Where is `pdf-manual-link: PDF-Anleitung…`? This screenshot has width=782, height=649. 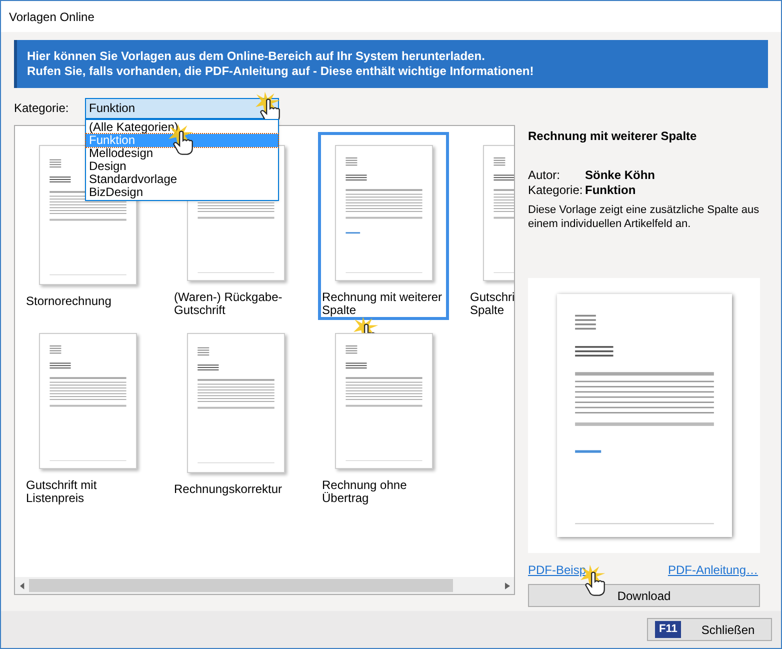
pdf-manual-link: PDF-Anleitung… is located at coordinates (713, 568).